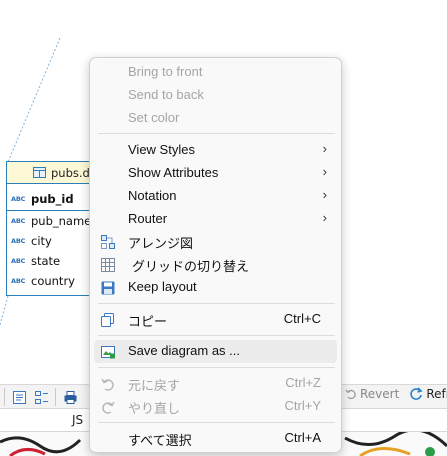 This screenshot has width=447, height=456. Describe the element at coordinates (166, 94) in the screenshot. I see `menu-item-label: Send to back` at that location.